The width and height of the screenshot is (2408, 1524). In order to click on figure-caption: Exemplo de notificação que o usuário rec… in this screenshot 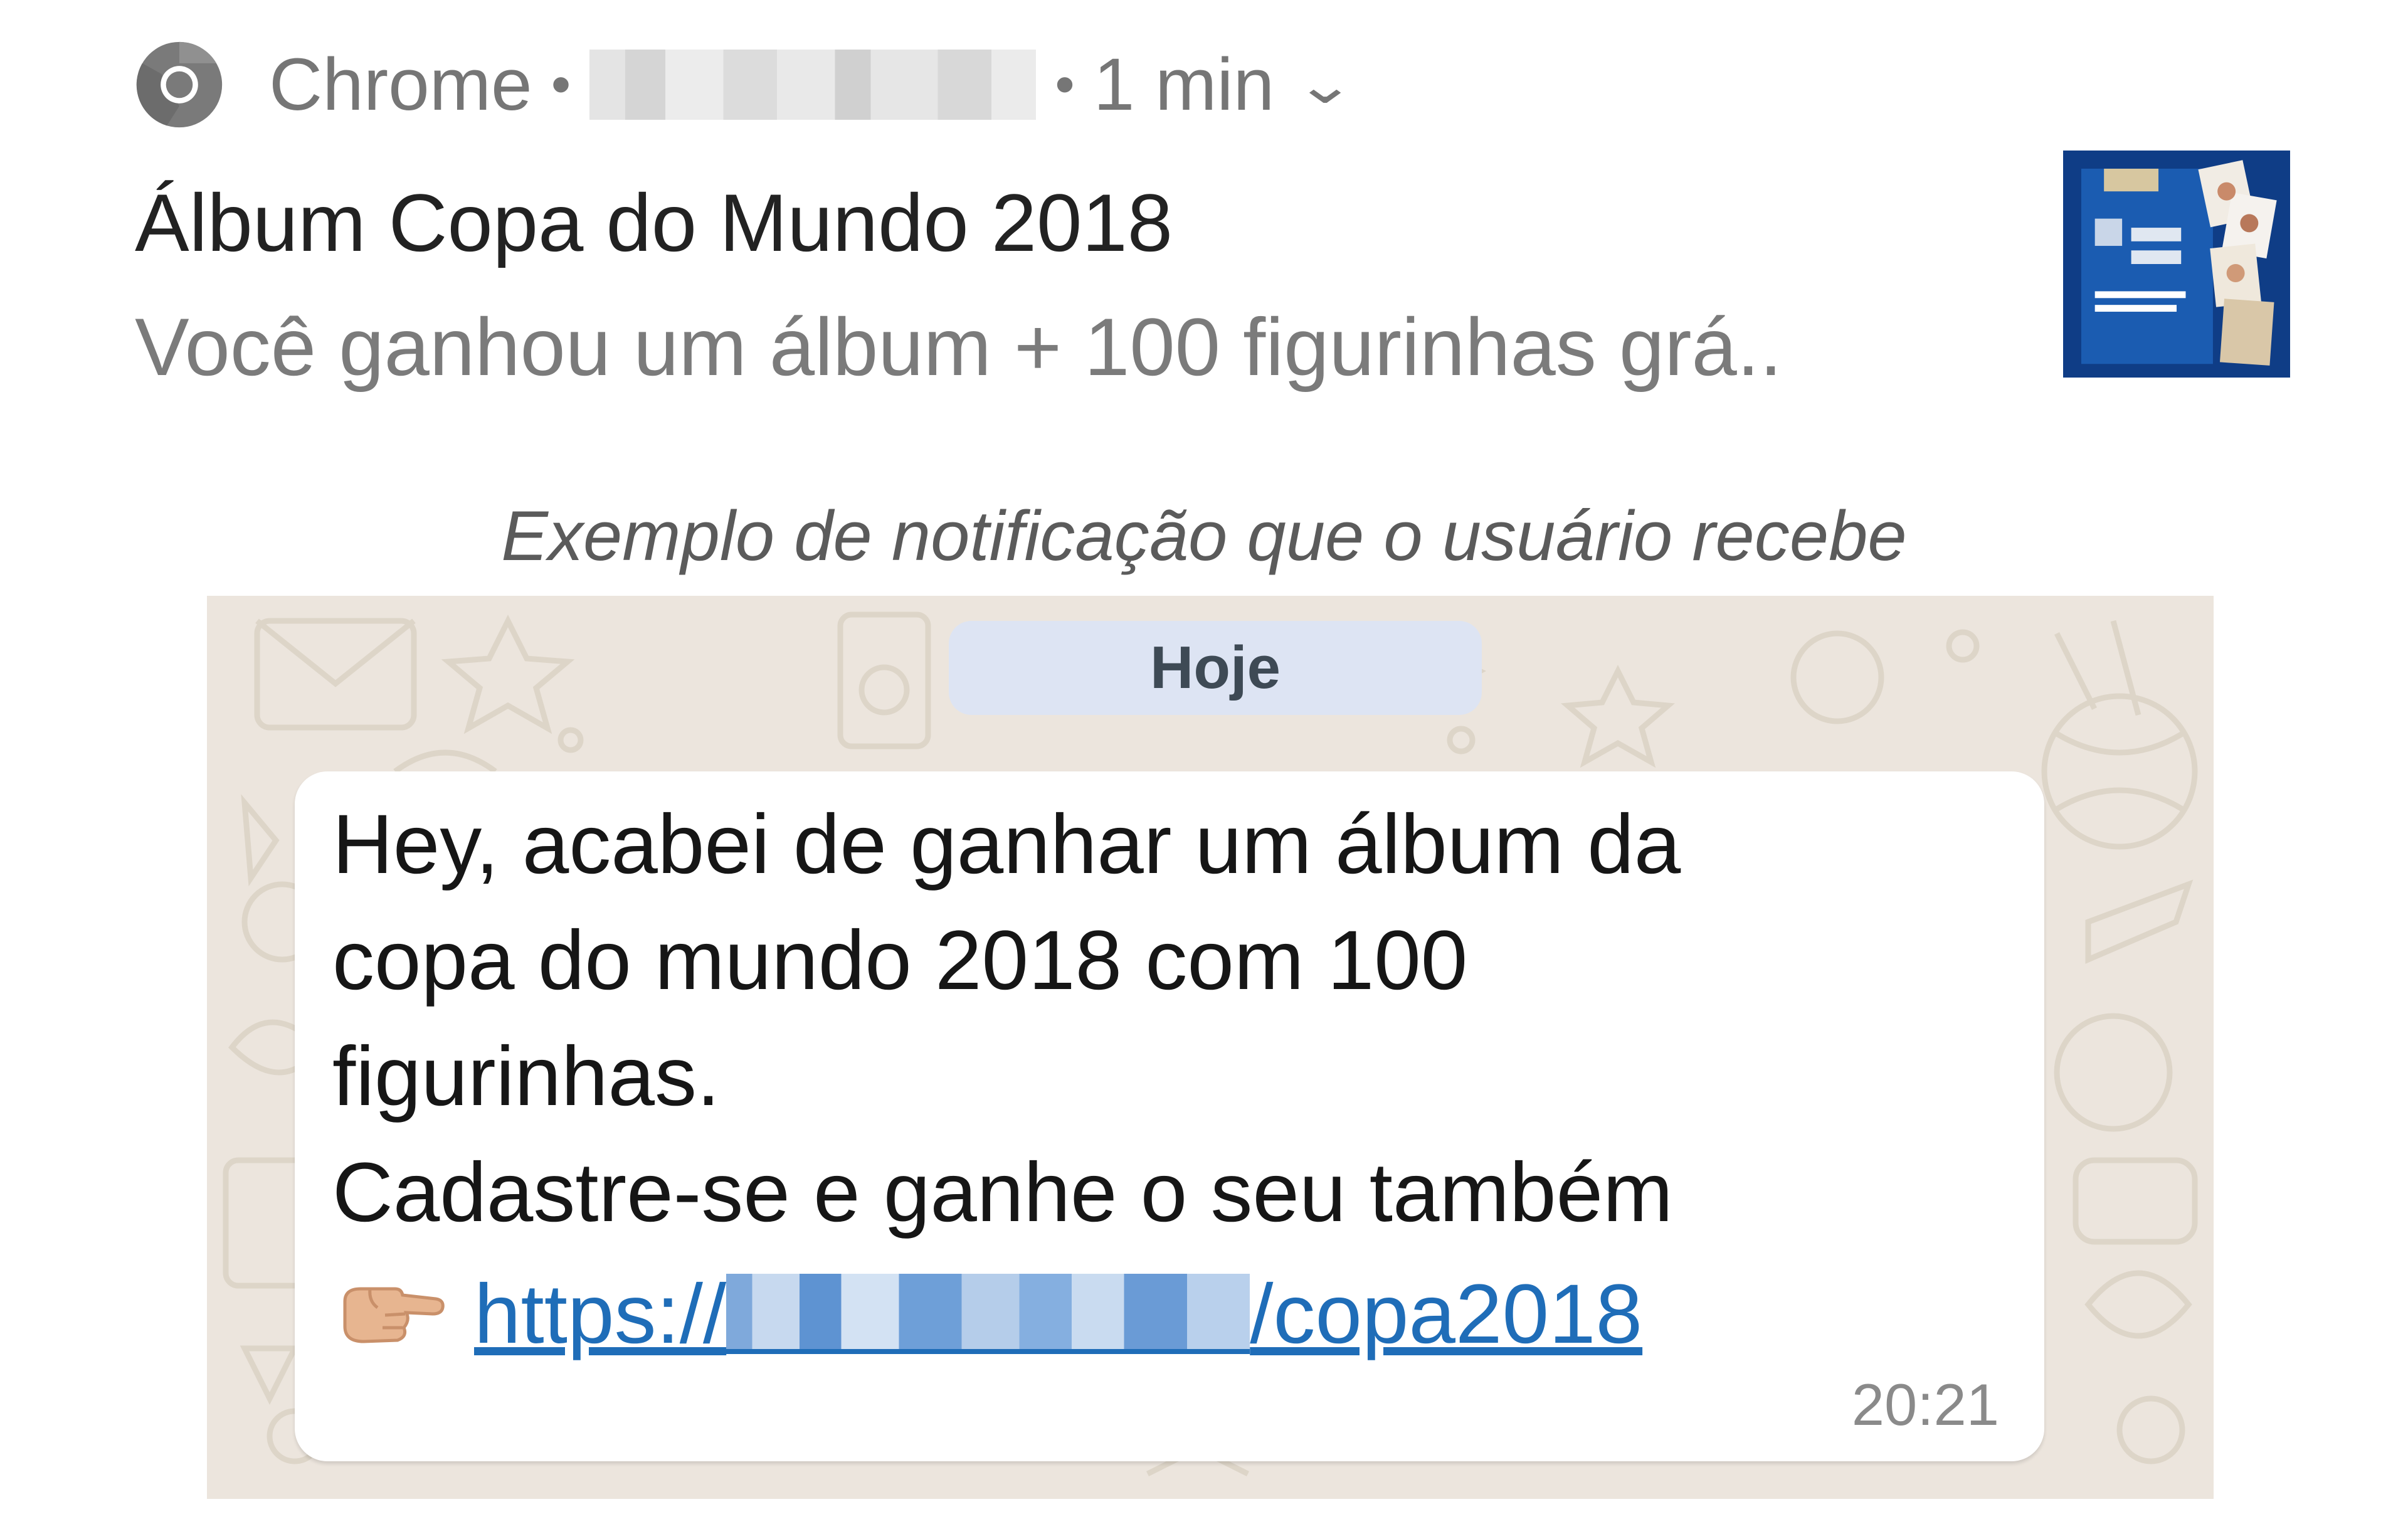, I will do `click(1204, 536)`.